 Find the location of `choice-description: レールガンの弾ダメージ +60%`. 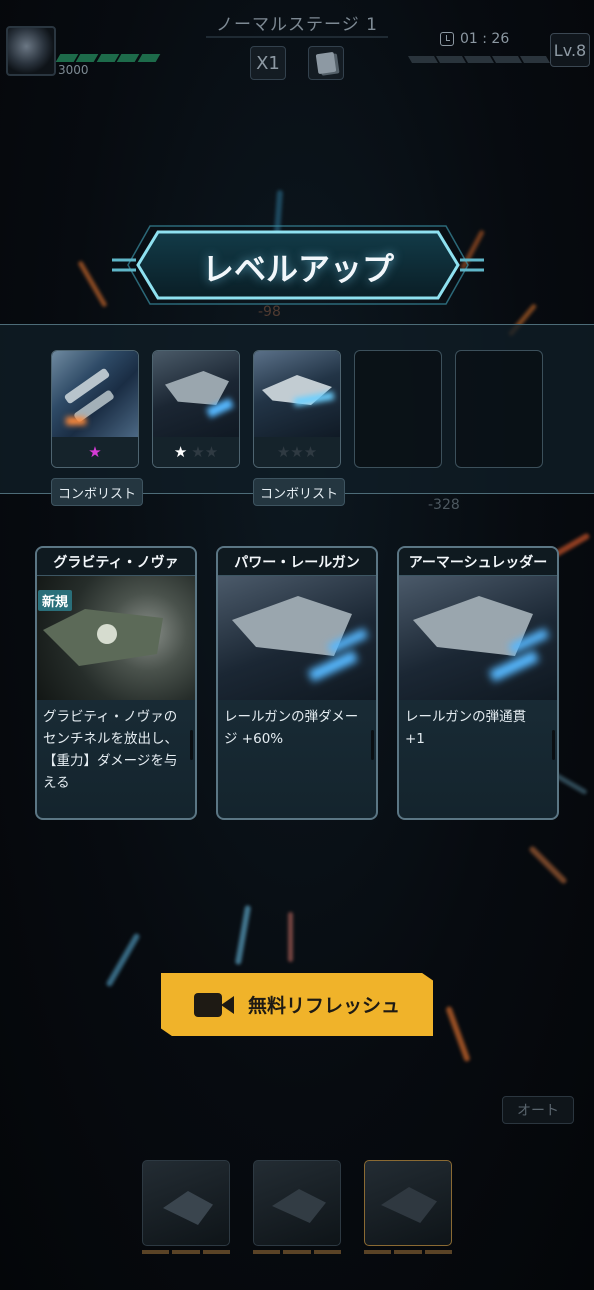

choice-description: レールガンの弾ダメージ +60% is located at coordinates (291, 728).